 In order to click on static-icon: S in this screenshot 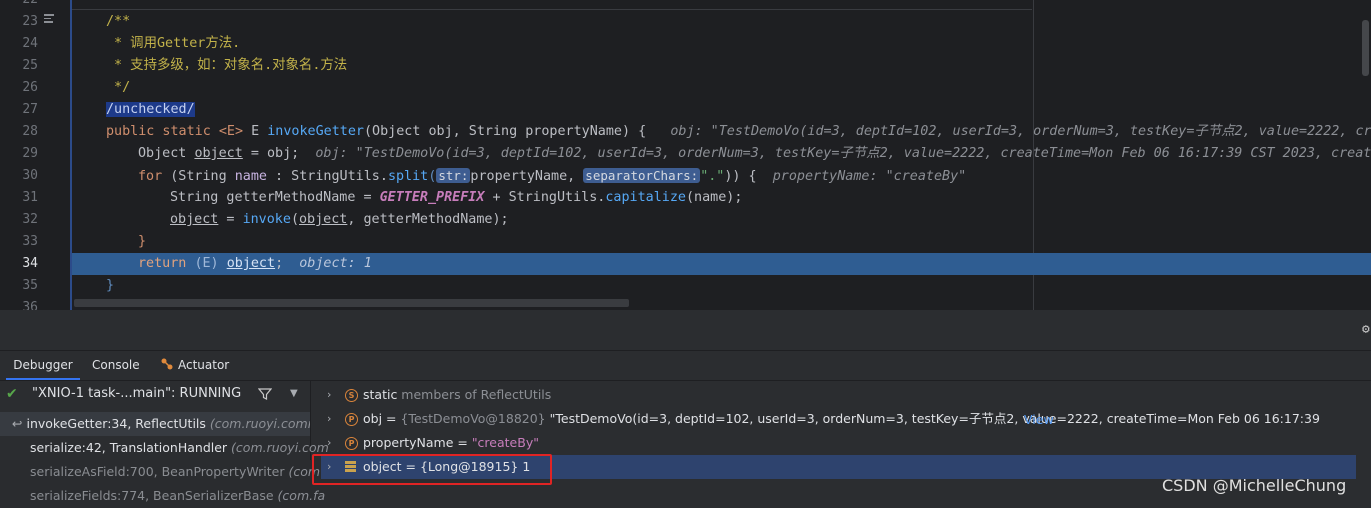, I will do `click(351, 395)`.